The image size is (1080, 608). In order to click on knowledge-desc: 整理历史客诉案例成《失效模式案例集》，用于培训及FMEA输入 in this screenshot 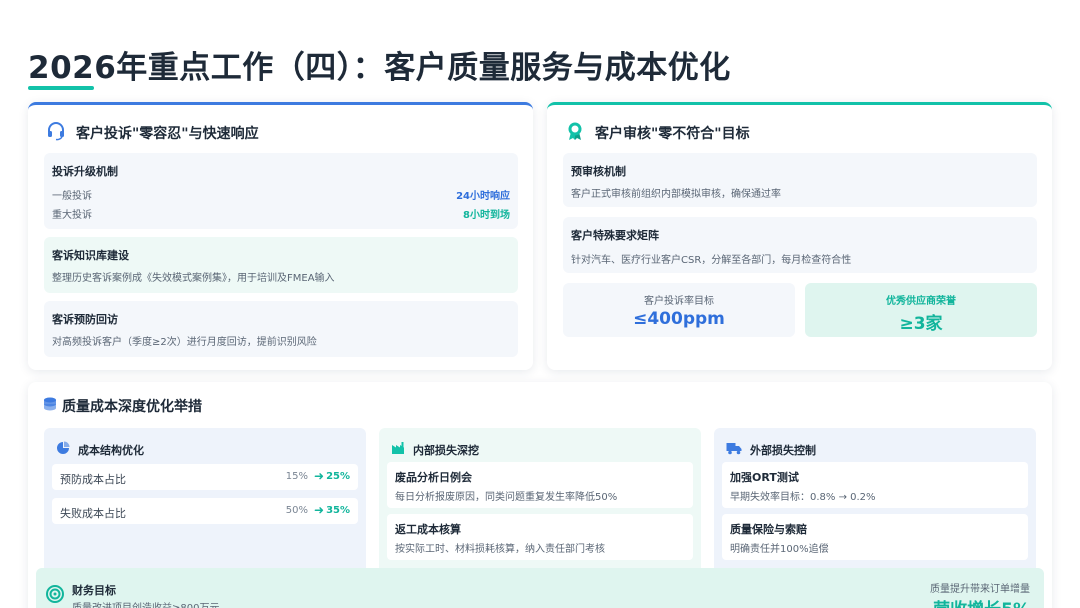, I will do `click(193, 278)`.